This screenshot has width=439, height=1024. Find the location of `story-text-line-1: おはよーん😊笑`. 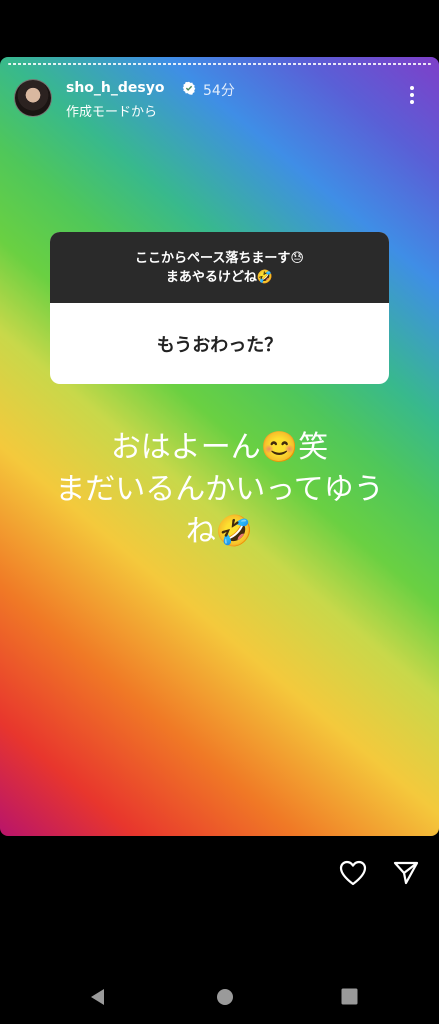

story-text-line-1: おはよーん😊笑 is located at coordinates (219, 447).